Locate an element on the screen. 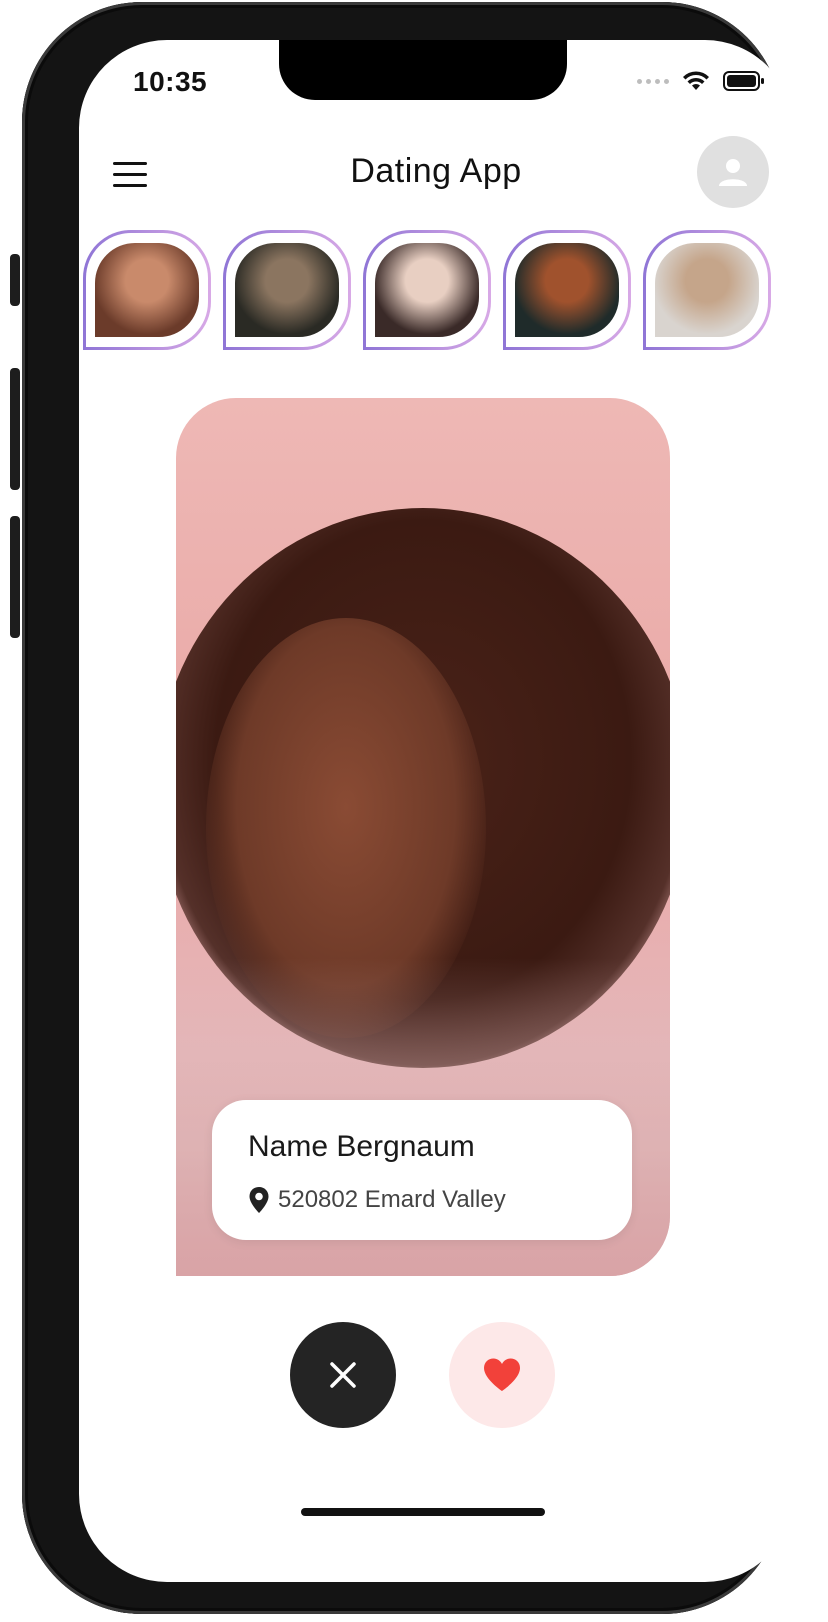 The width and height of the screenshot is (828, 1622). heart-icon is located at coordinates (502, 1374).